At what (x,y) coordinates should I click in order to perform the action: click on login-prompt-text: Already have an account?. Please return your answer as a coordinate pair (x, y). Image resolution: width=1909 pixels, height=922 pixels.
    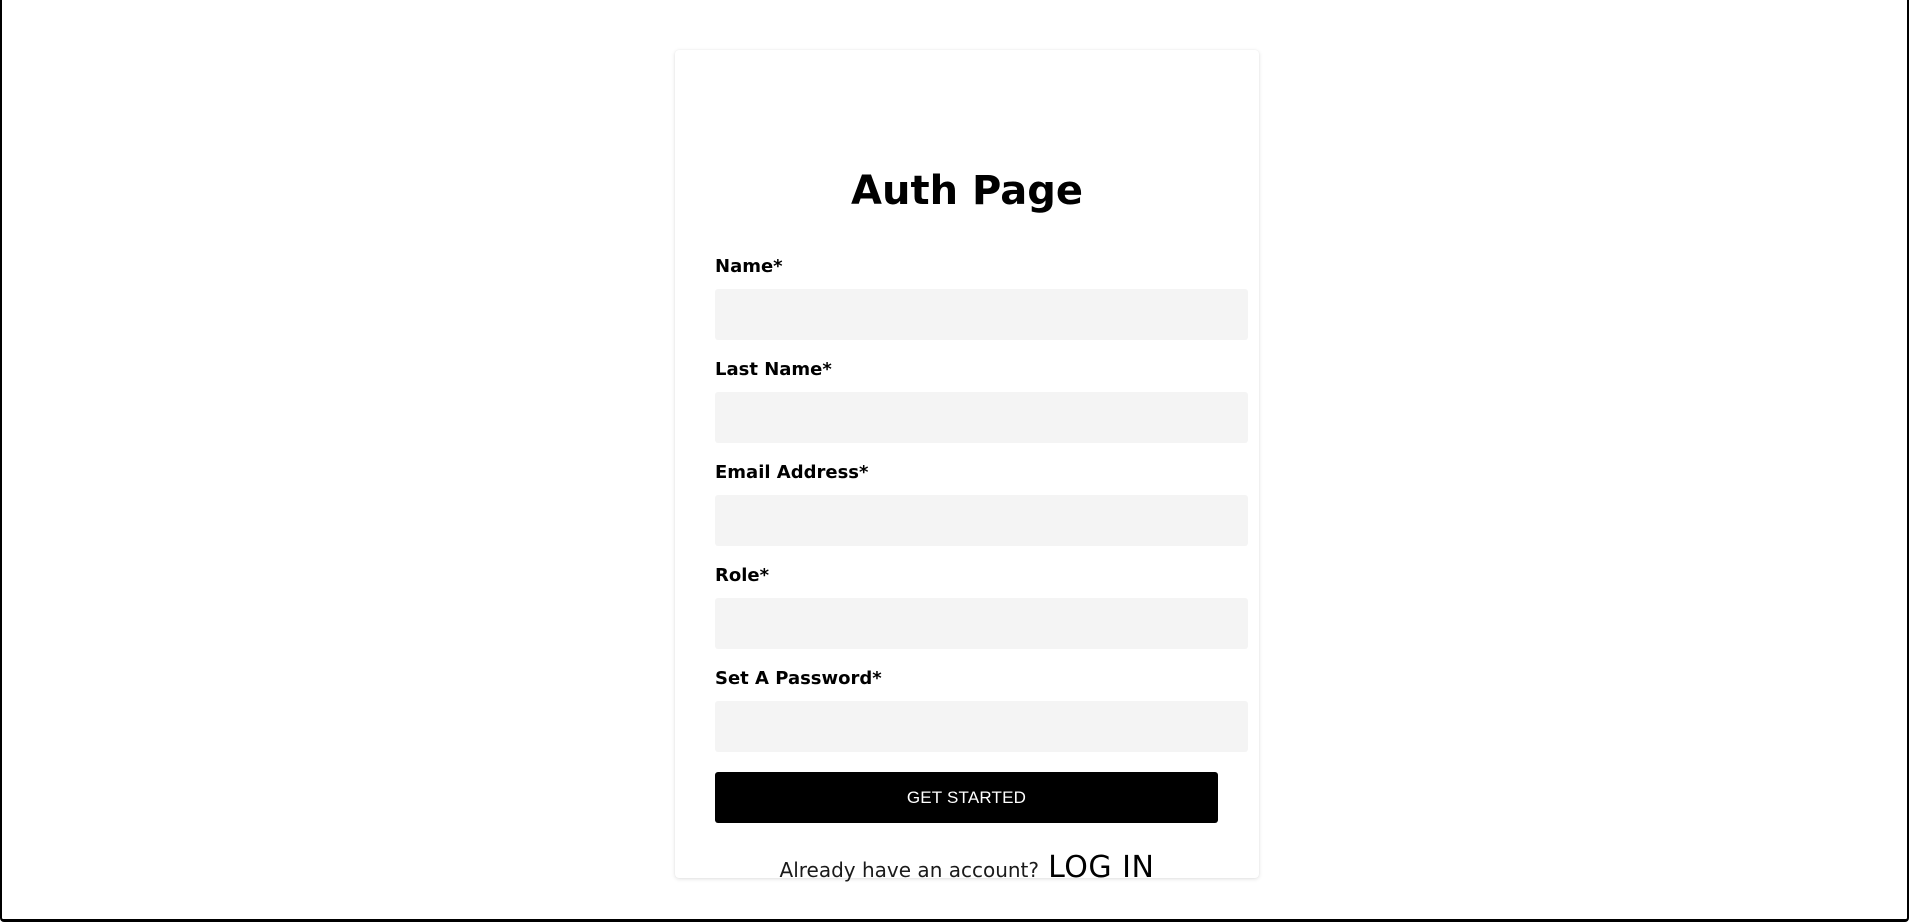
    Looking at the image, I should click on (909, 870).